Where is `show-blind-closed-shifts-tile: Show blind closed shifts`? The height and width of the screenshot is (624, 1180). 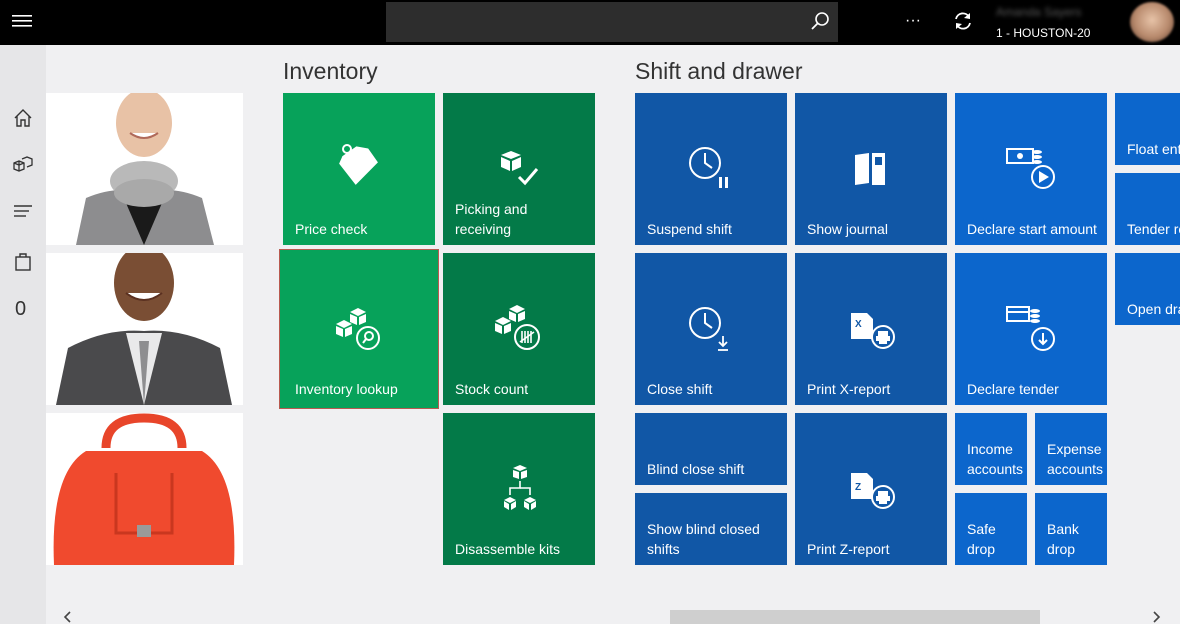
show-blind-closed-shifts-tile: Show blind closed shifts is located at coordinates (711, 529).